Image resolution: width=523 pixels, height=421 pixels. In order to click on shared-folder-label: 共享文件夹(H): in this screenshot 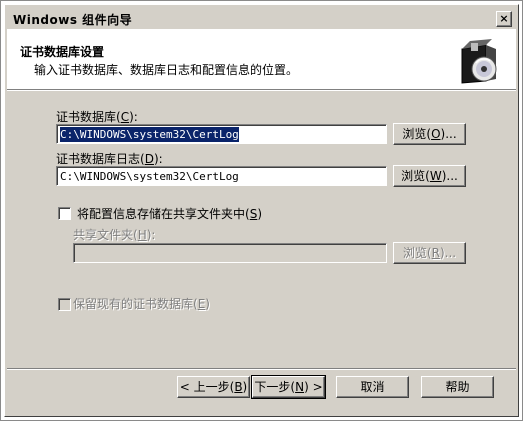, I will do `click(114, 235)`.